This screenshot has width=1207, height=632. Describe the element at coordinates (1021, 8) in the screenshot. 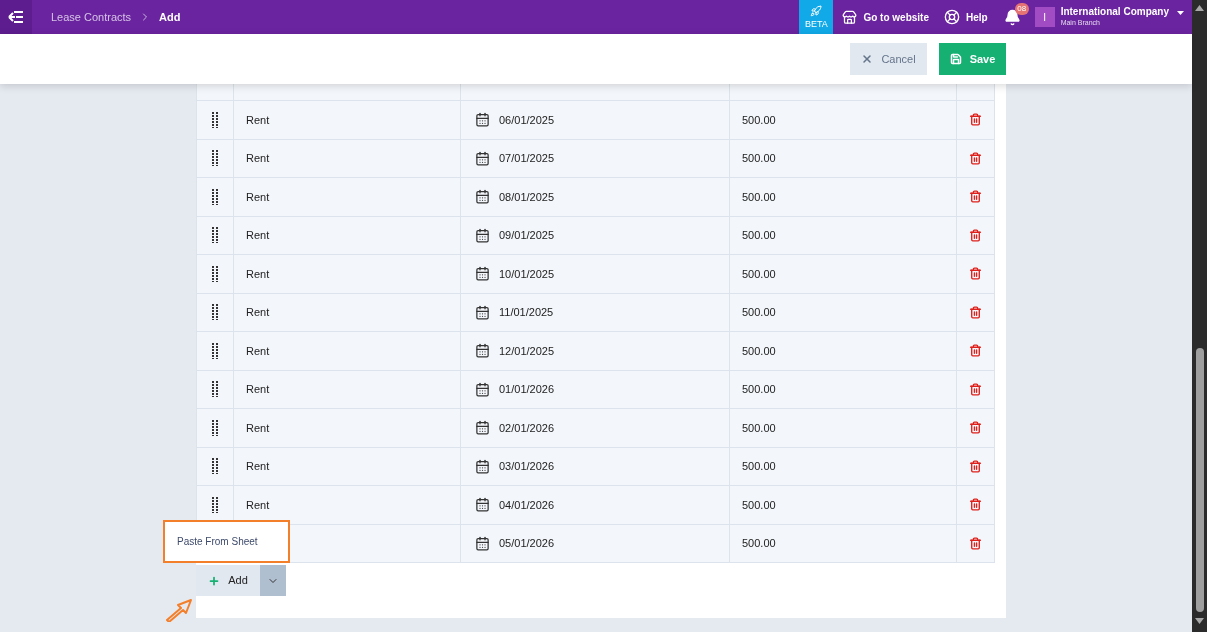

I see `notification-count: 08` at that location.